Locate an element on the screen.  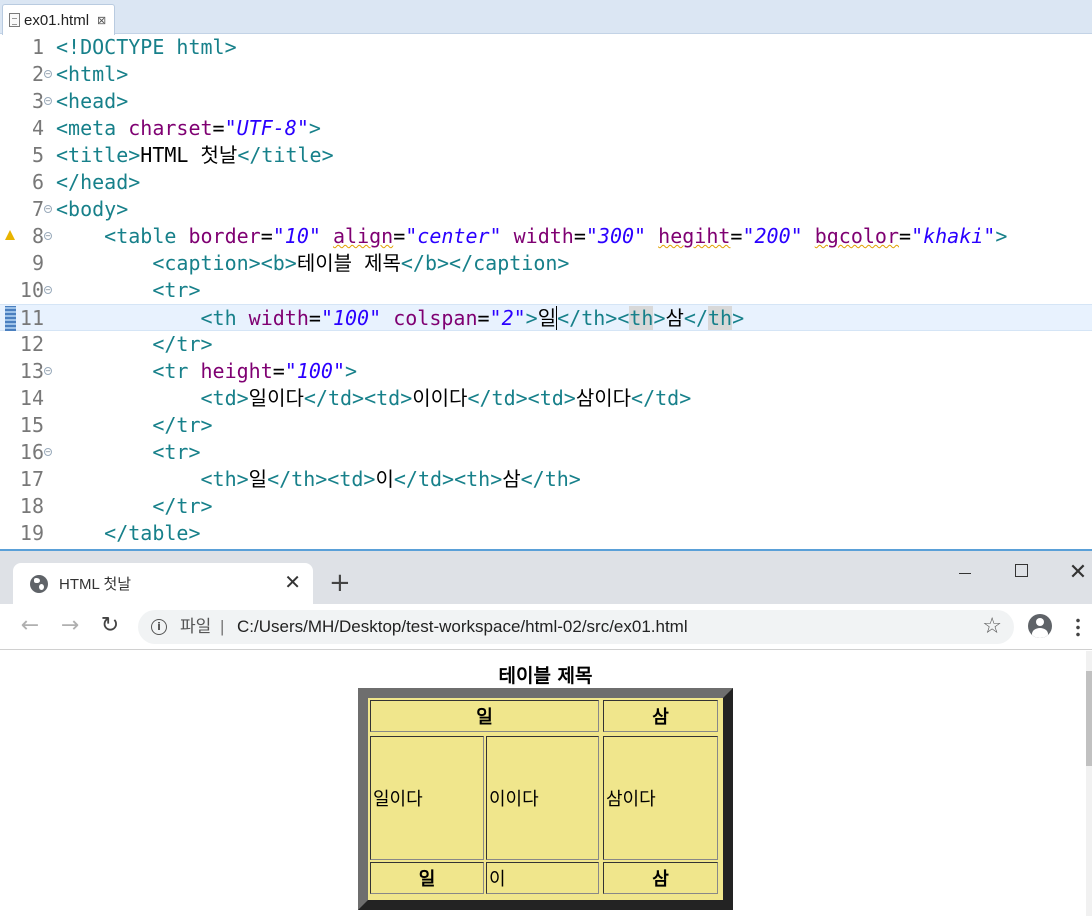
browser-tab: HTML 첫날 ✕ is located at coordinates (163, 583).